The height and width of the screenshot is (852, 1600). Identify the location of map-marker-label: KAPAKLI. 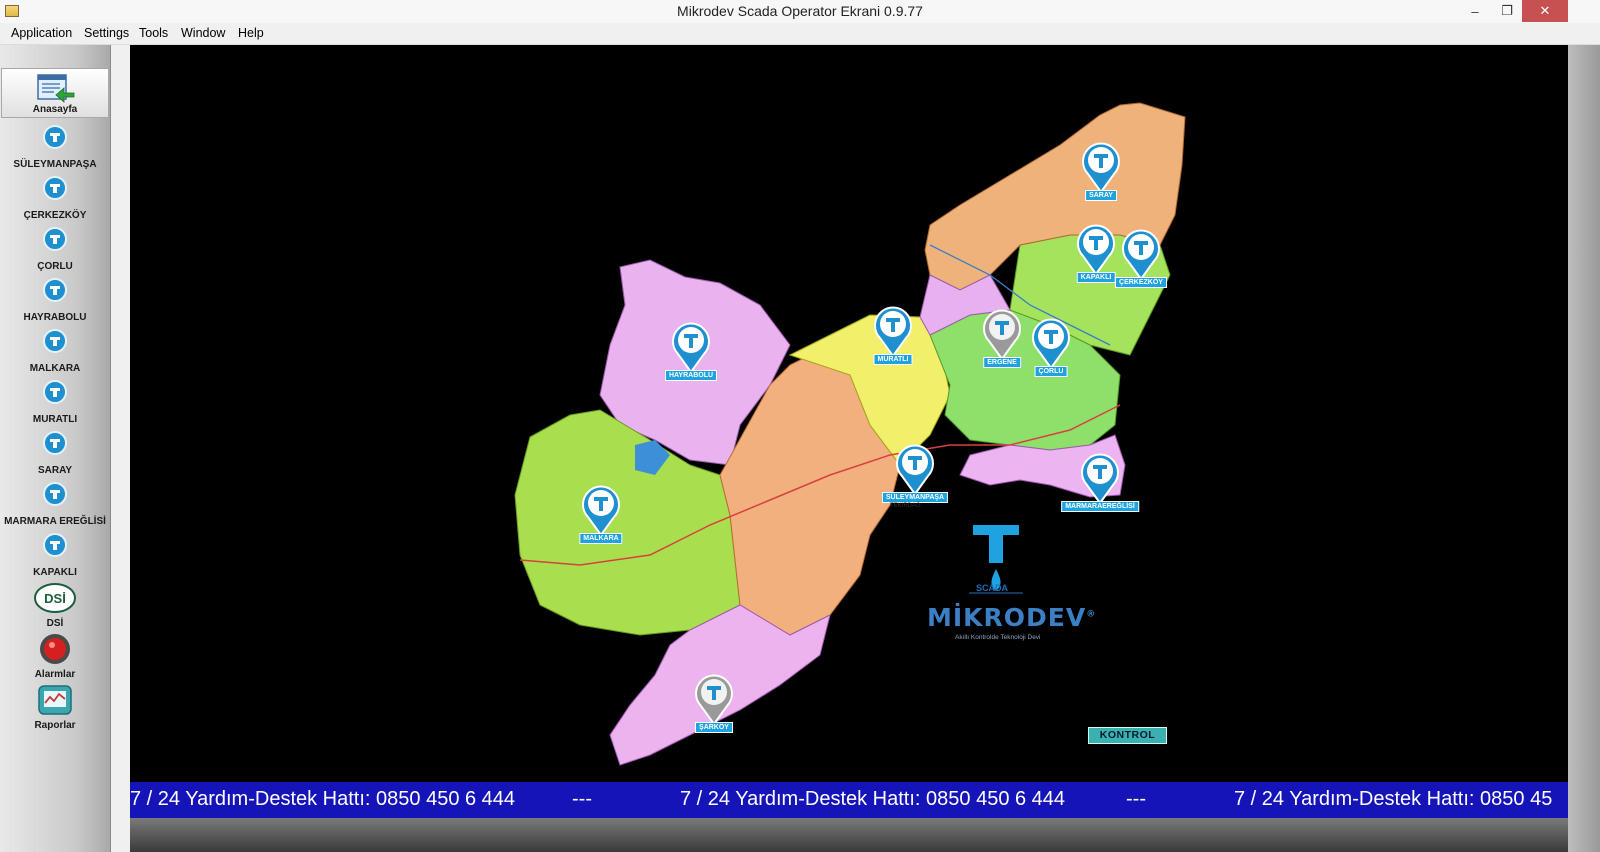
(1096, 277).